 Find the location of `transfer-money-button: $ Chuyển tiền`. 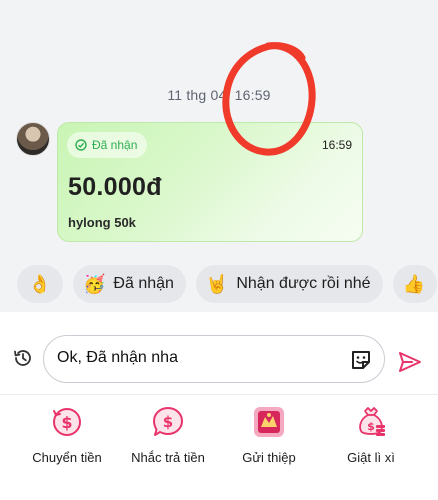

transfer-money-button: $ Chuyển tiền is located at coordinates (67, 440).